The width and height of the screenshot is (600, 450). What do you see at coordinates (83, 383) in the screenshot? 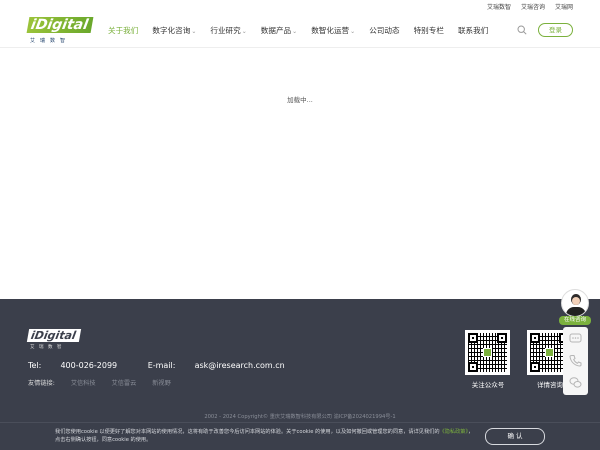
I see `friend-link: 艾信科技` at bounding box center [83, 383].